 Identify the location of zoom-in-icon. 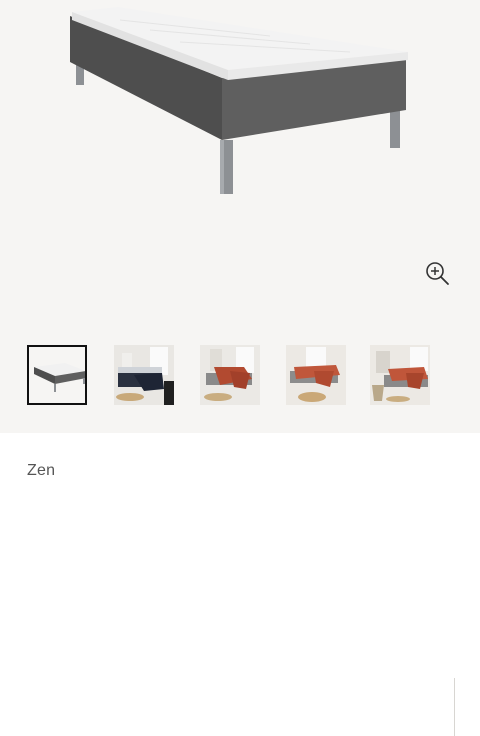
(437, 273).